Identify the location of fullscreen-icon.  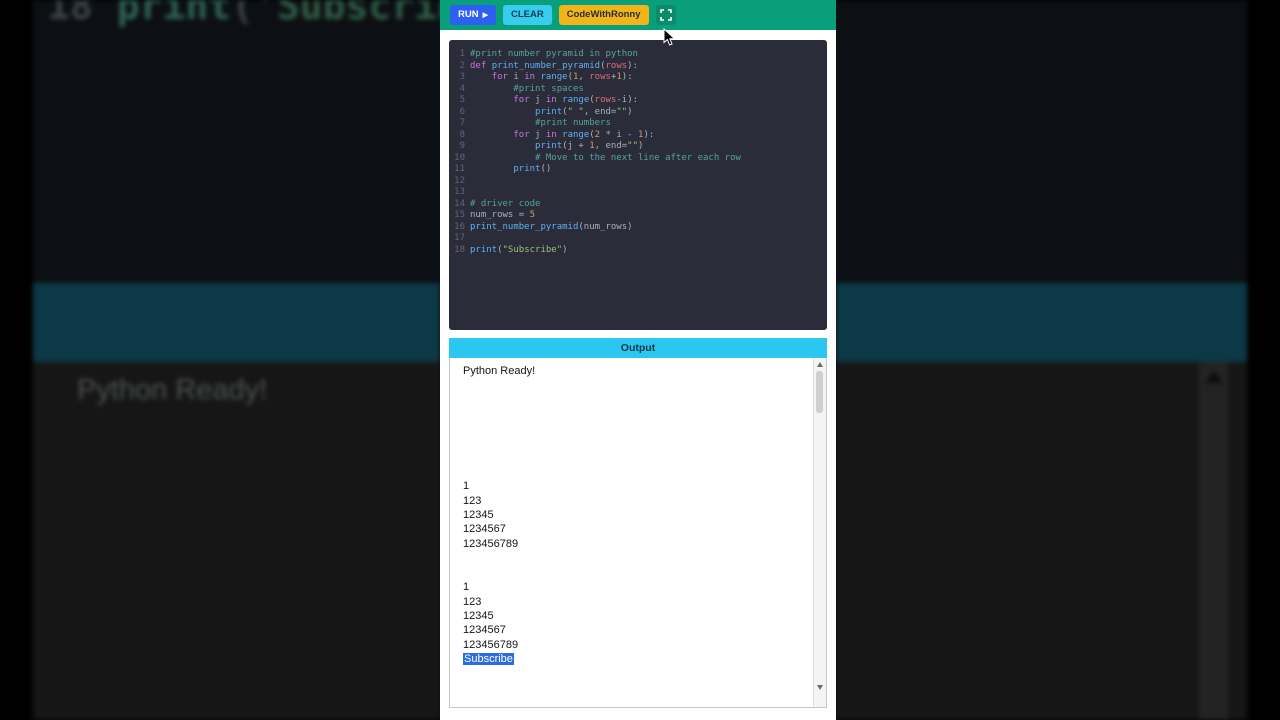
(665, 15).